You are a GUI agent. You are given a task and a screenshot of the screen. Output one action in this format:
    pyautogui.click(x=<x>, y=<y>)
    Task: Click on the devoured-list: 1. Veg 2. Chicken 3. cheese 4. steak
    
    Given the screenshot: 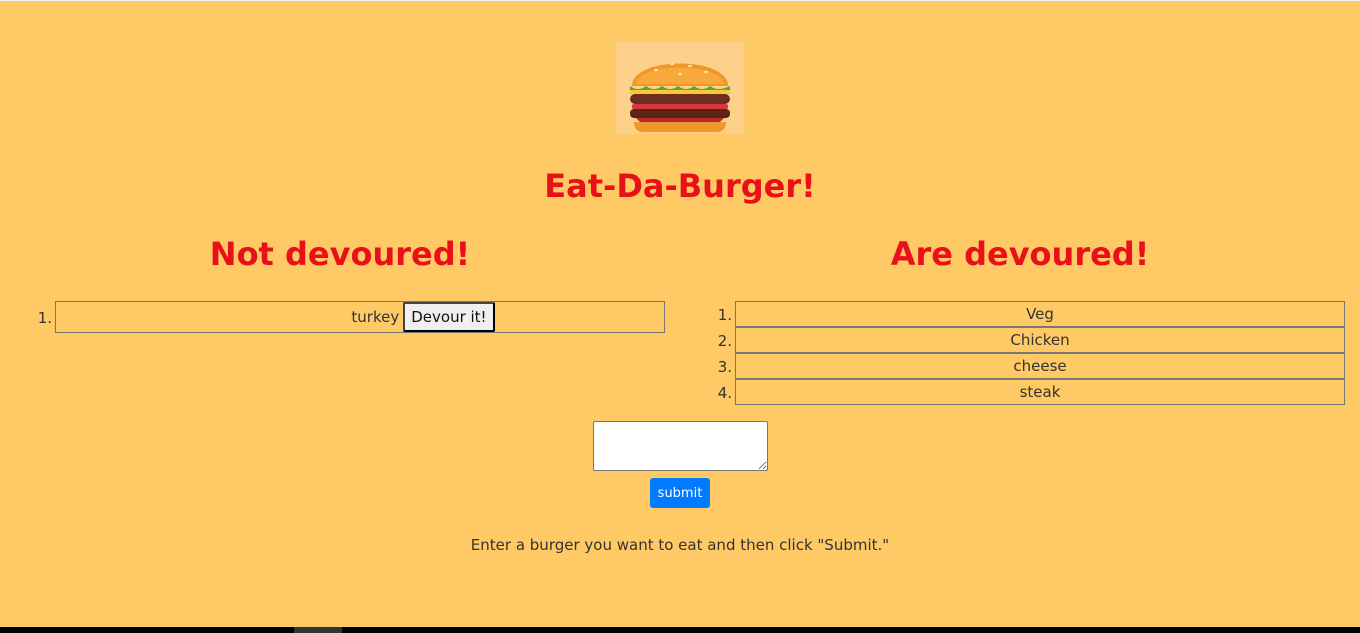 What is the action you would take?
    pyautogui.click(x=1031, y=353)
    